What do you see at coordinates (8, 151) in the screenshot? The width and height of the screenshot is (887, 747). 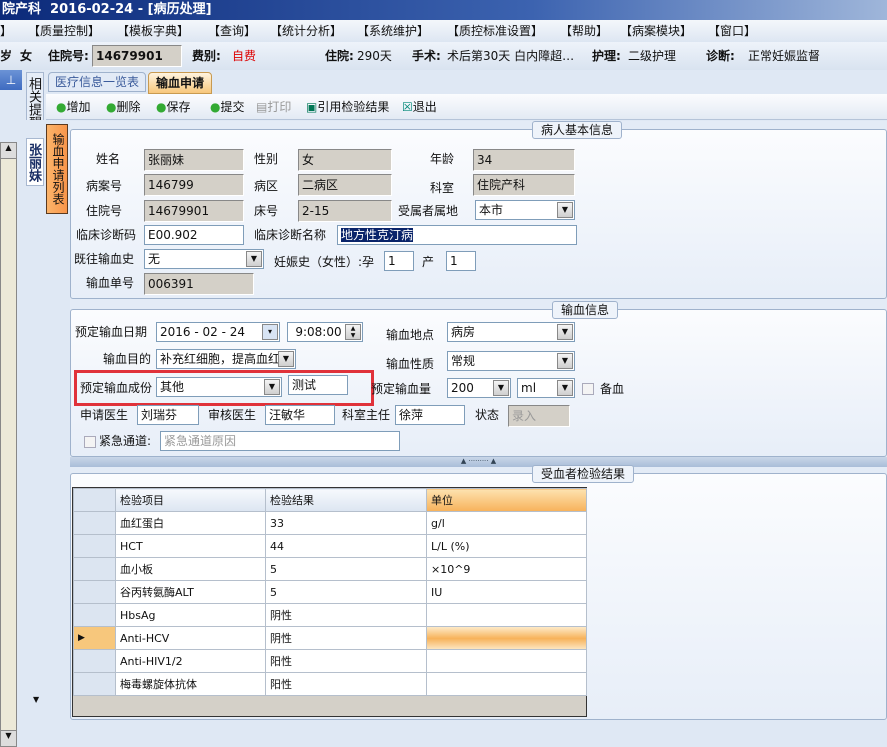 I see `scroll-up-icon: ▲` at bounding box center [8, 151].